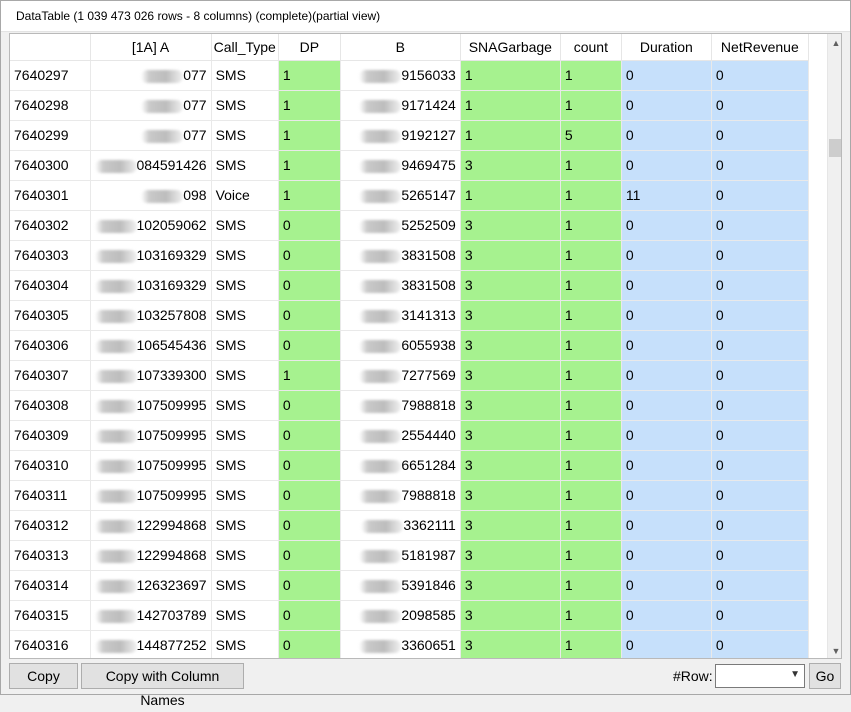 This screenshot has width=851, height=712. I want to click on table-row: 7640306 106545436 SMS 0 6055938 3 1 0 0, so click(409, 345).